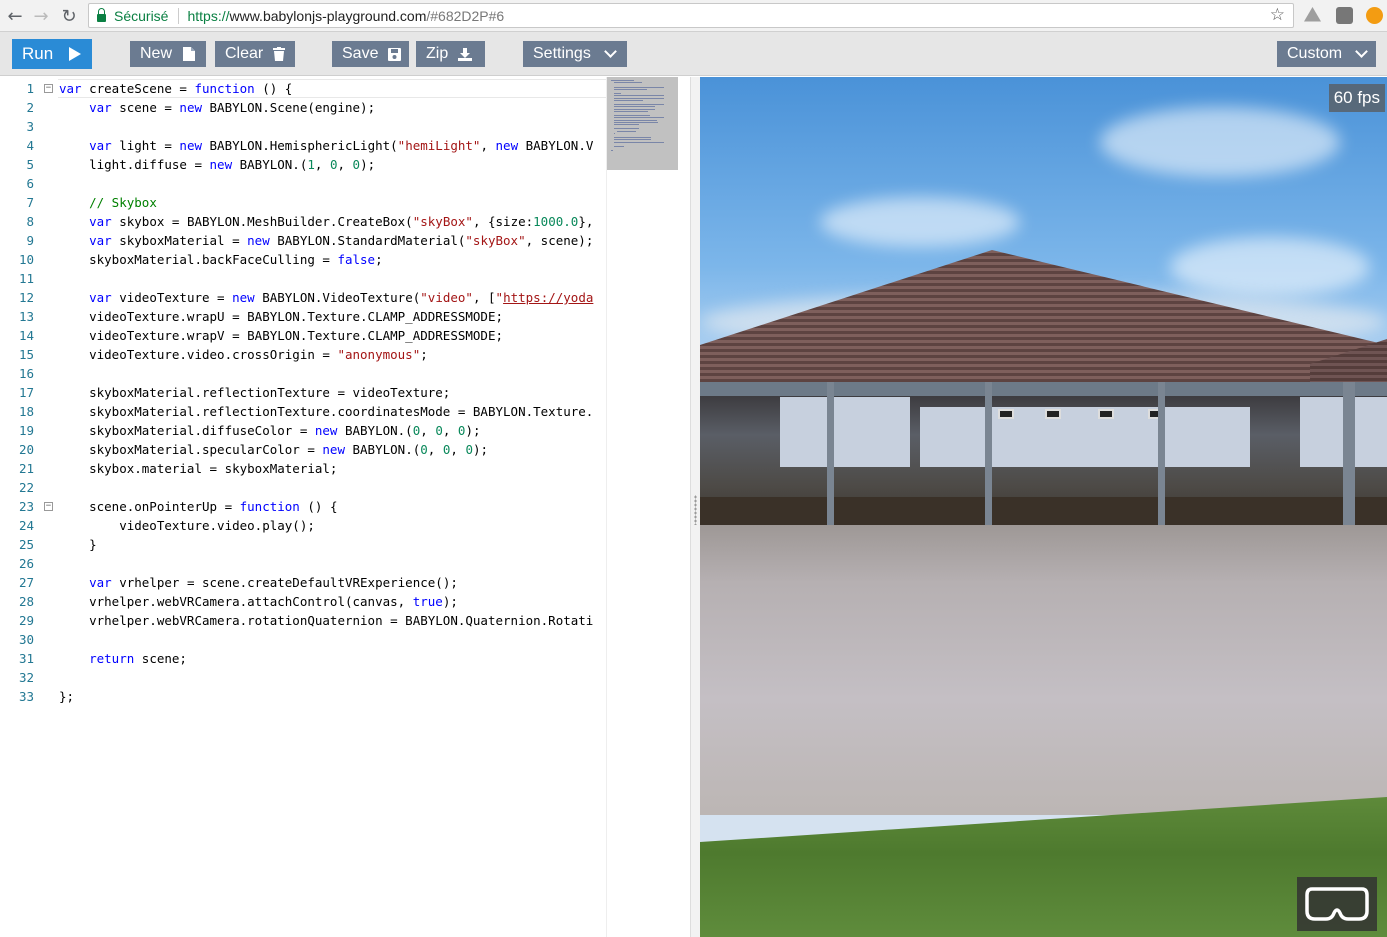  I want to click on pane-splitter, so click(695, 507).